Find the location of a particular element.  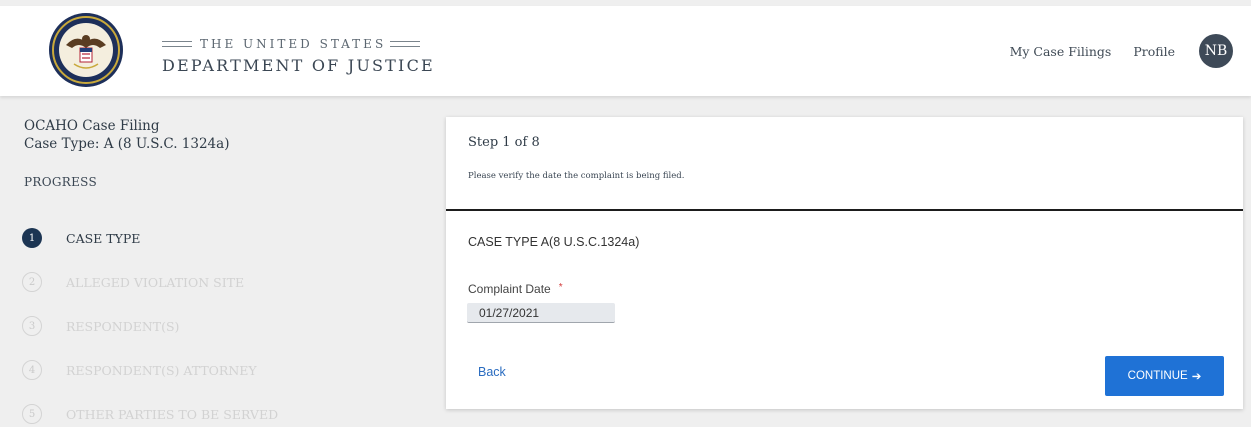

step-number-badge: 4 is located at coordinates (32, 370).